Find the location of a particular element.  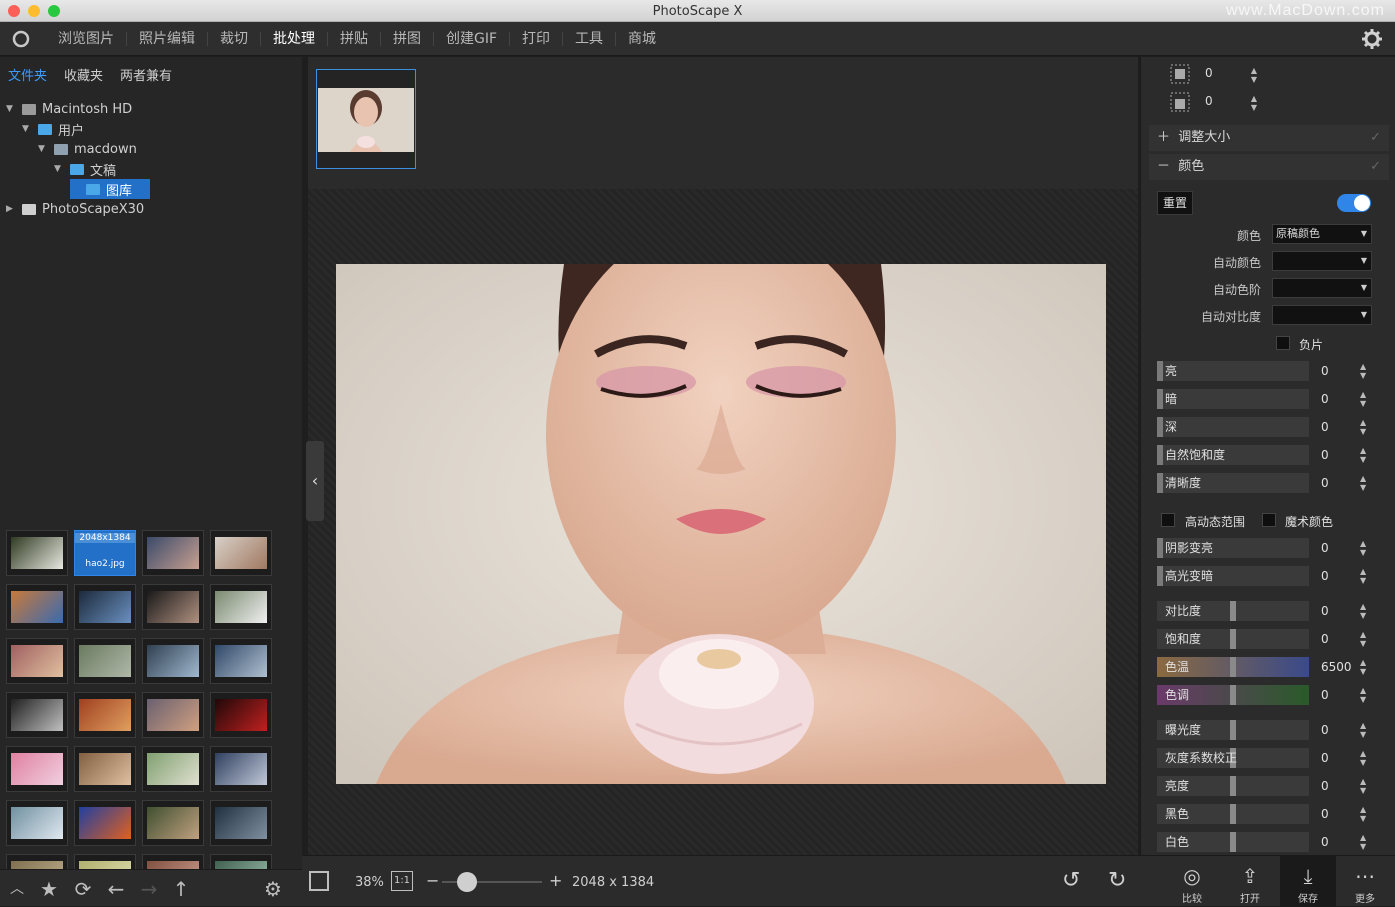

color-enabled-toggle is located at coordinates (1354, 203).